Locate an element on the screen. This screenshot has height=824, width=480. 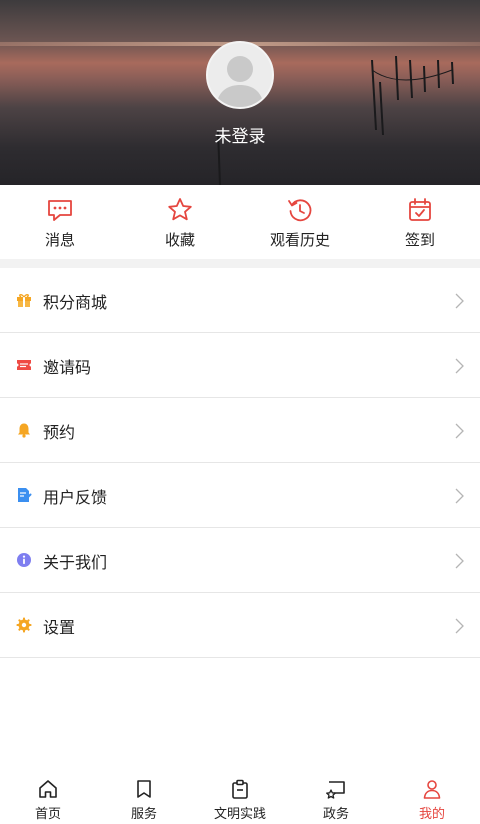
menu-item-points-mall: 积分商城 is located at coordinates (240, 300).